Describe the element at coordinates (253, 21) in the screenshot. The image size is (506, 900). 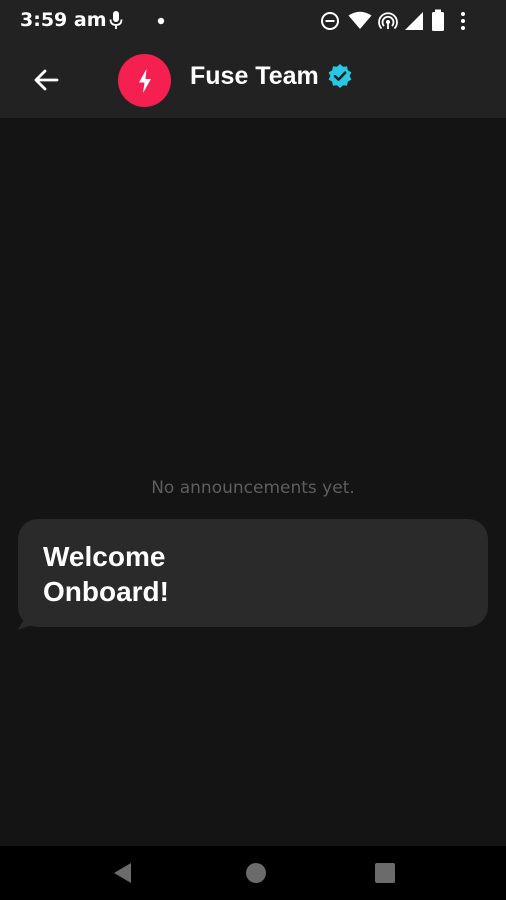
I see `status-bar: 3:59 am` at that location.